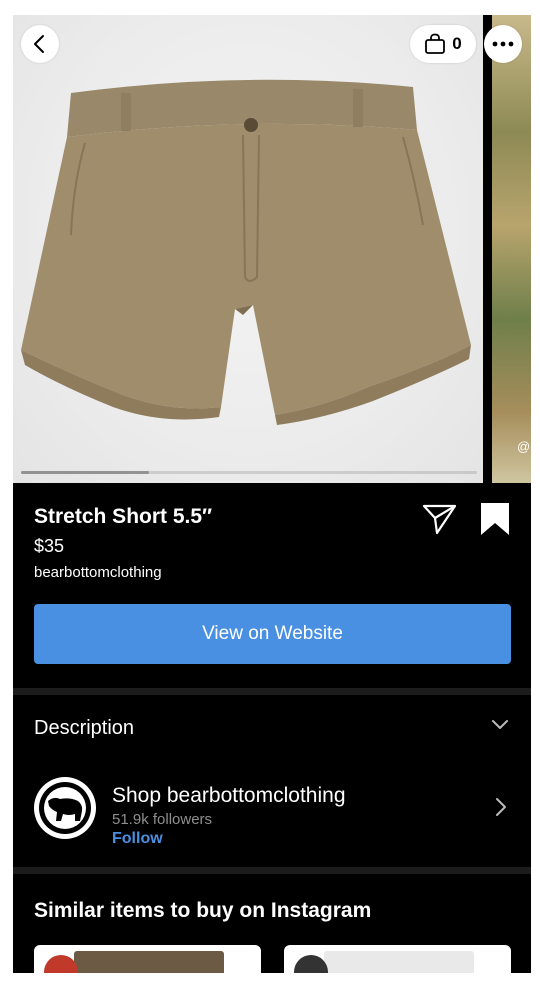 The width and height of the screenshot is (540, 984). I want to click on follow-button: Follow, so click(137, 839).